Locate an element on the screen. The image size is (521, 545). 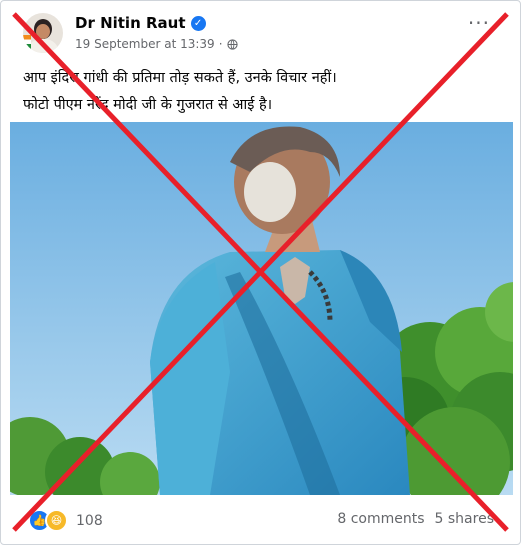
reactions-summary: 👍 😆 108 is located at coordinates (65, 520).